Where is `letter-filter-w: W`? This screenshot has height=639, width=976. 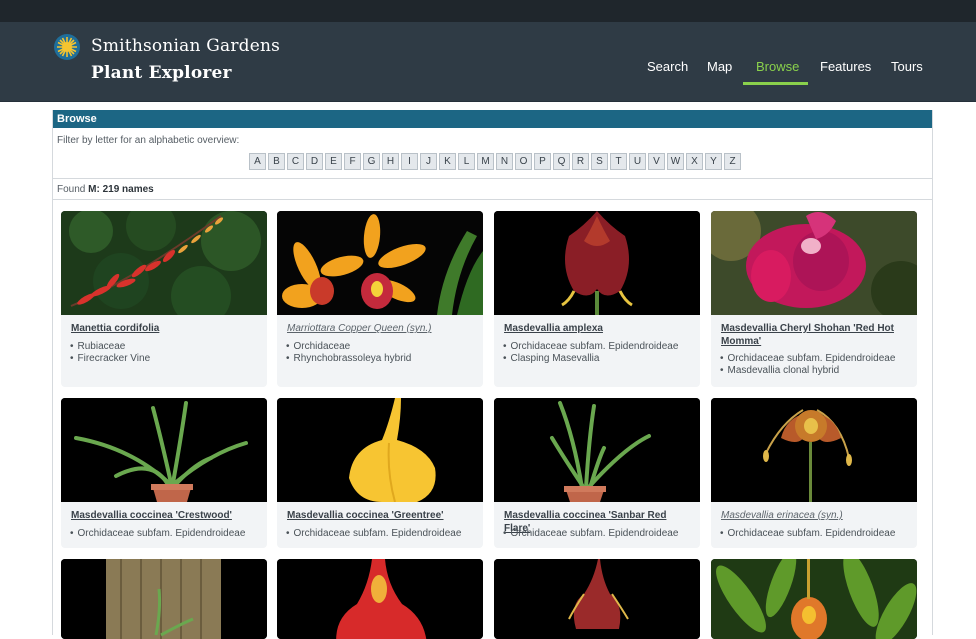 letter-filter-w: W is located at coordinates (675, 161).